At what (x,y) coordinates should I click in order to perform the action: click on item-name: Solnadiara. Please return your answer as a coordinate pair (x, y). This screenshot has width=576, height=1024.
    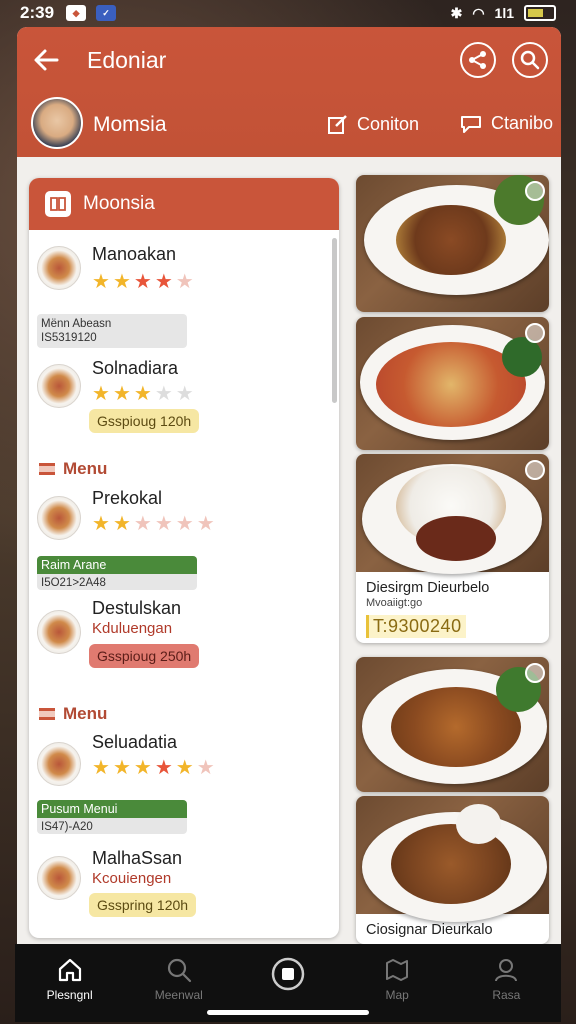
    Looking at the image, I should click on (135, 368).